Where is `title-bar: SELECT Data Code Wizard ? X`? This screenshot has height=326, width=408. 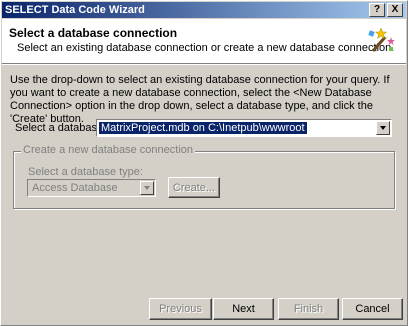 title-bar: SELECT Data Code Wizard ? X is located at coordinates (204, 10).